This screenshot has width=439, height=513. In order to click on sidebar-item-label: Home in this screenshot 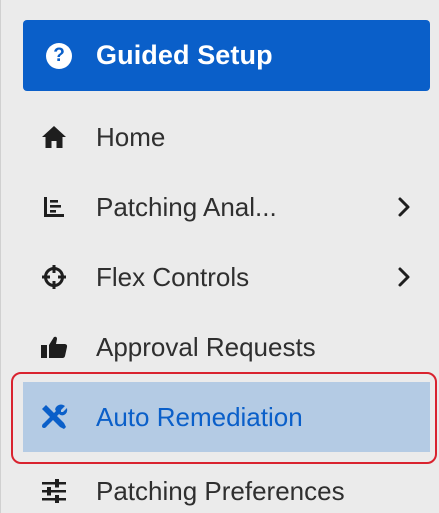, I will do `click(131, 136)`.